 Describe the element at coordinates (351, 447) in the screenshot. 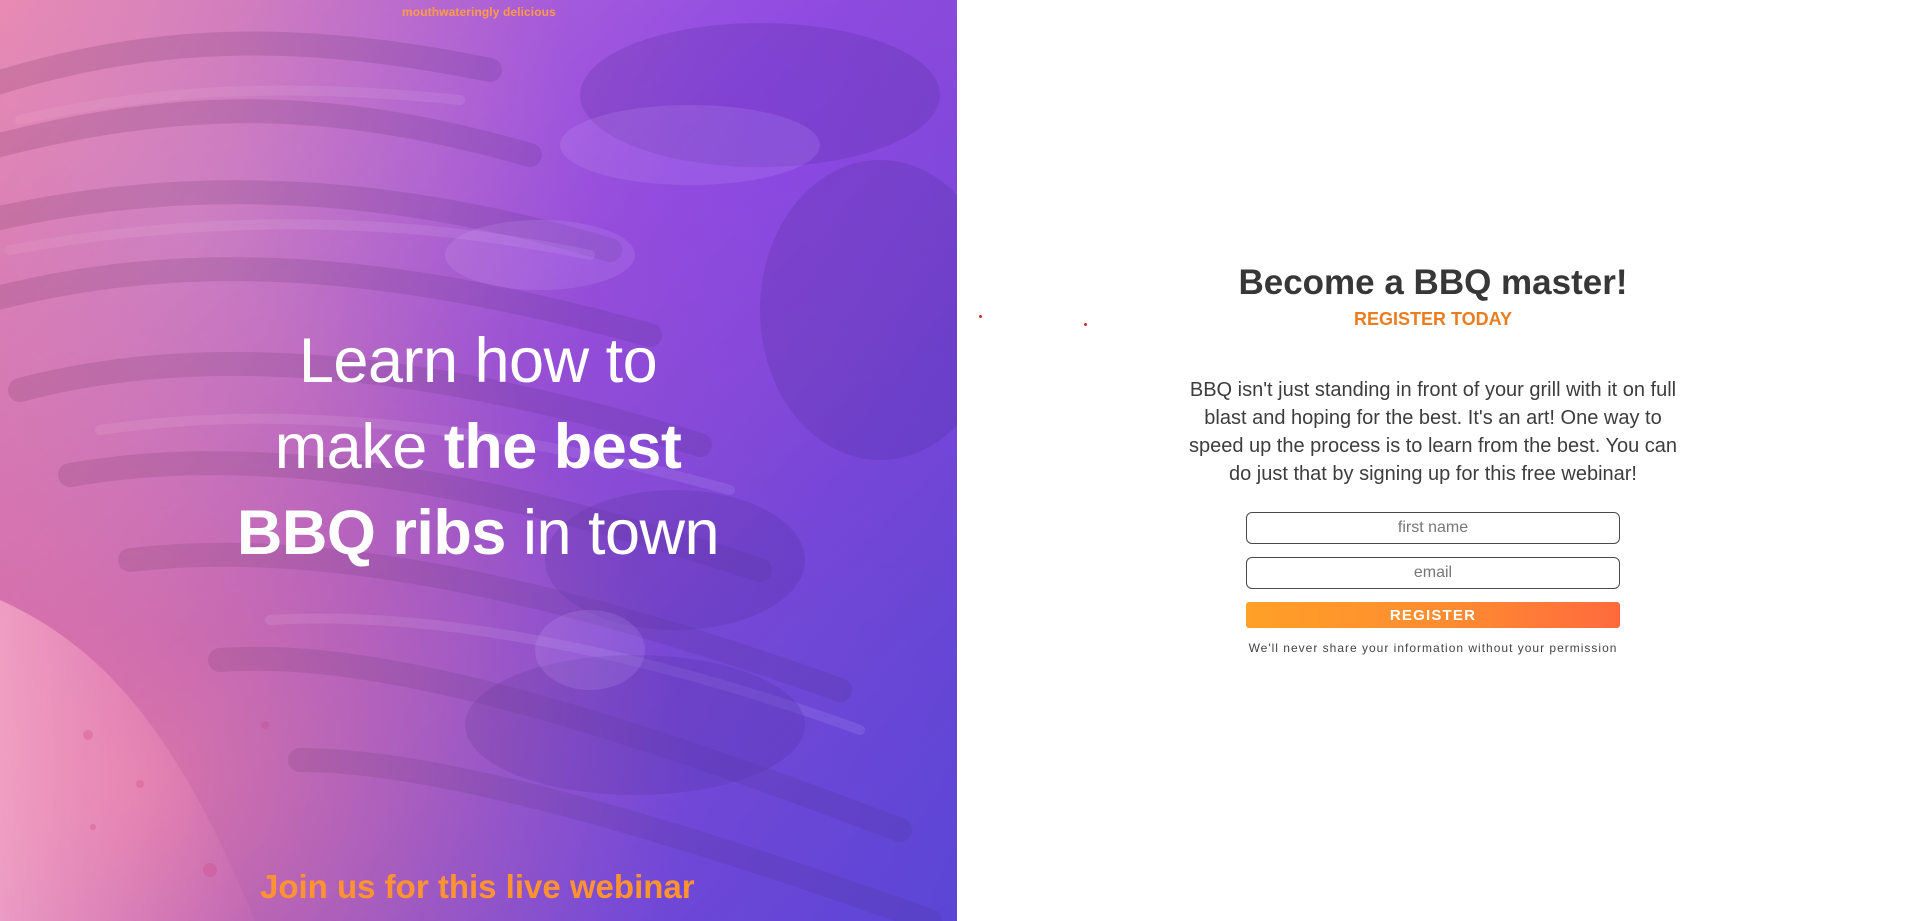

I see `hero-heading-line-2-light: make` at that location.